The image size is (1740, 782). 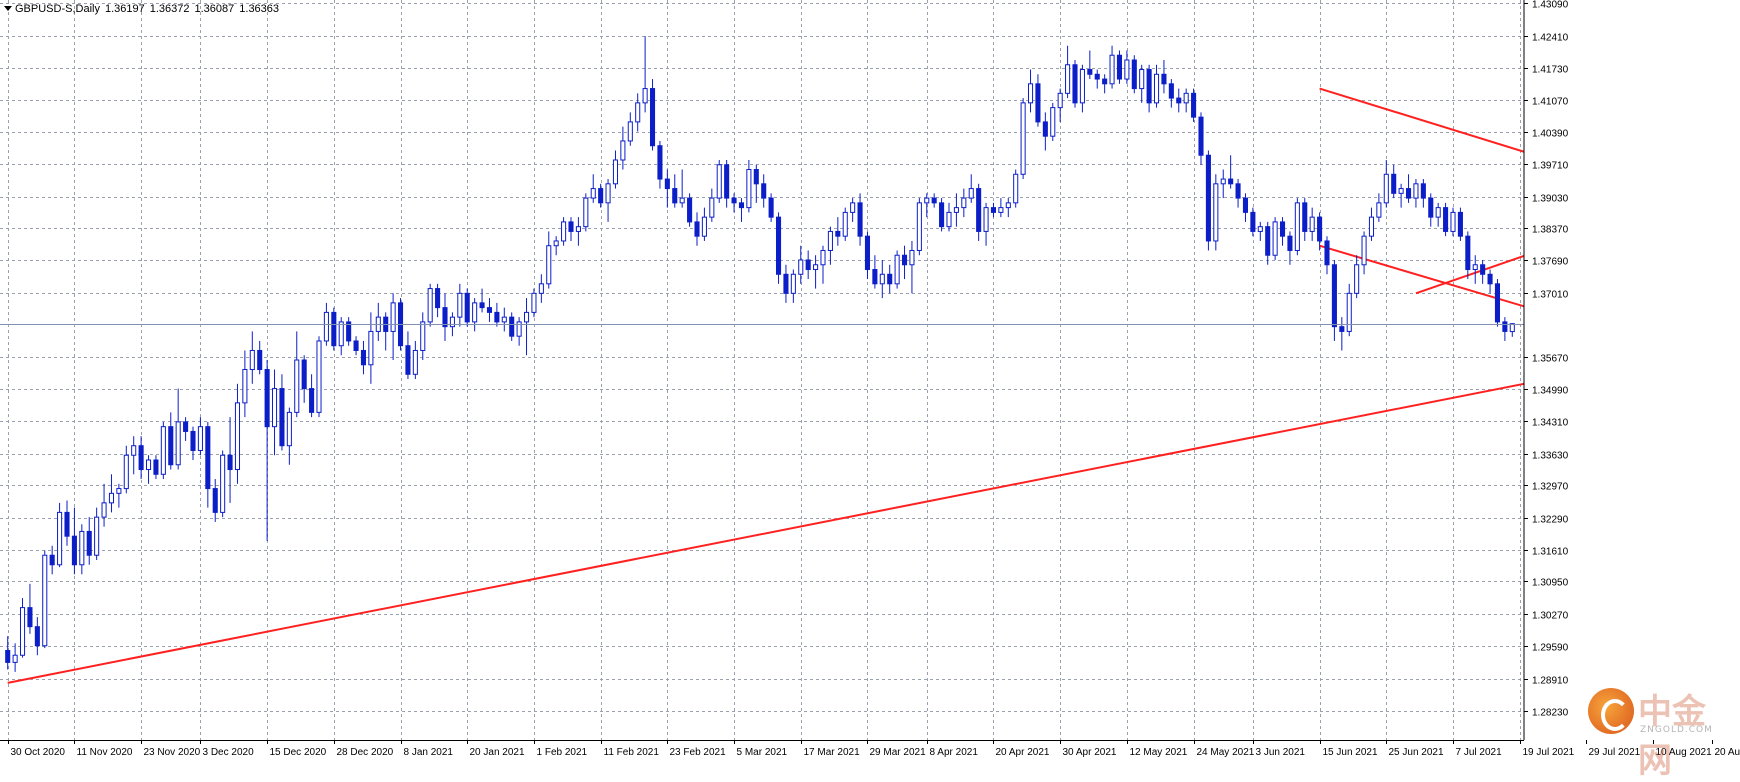 I want to click on x-tick-label: 8 Apr 2021, so click(x=954, y=752).